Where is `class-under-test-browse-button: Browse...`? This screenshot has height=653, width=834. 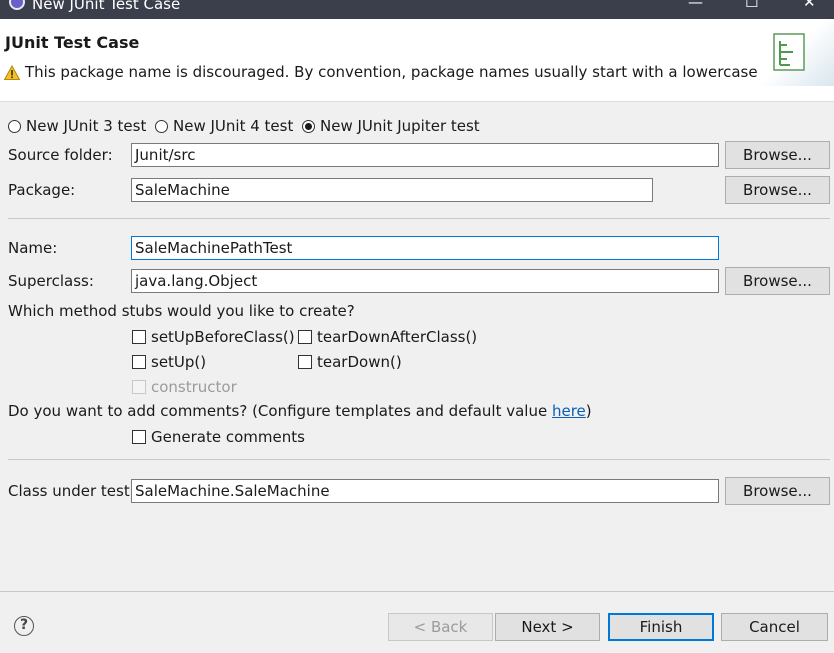 class-under-test-browse-button: Browse... is located at coordinates (777, 491).